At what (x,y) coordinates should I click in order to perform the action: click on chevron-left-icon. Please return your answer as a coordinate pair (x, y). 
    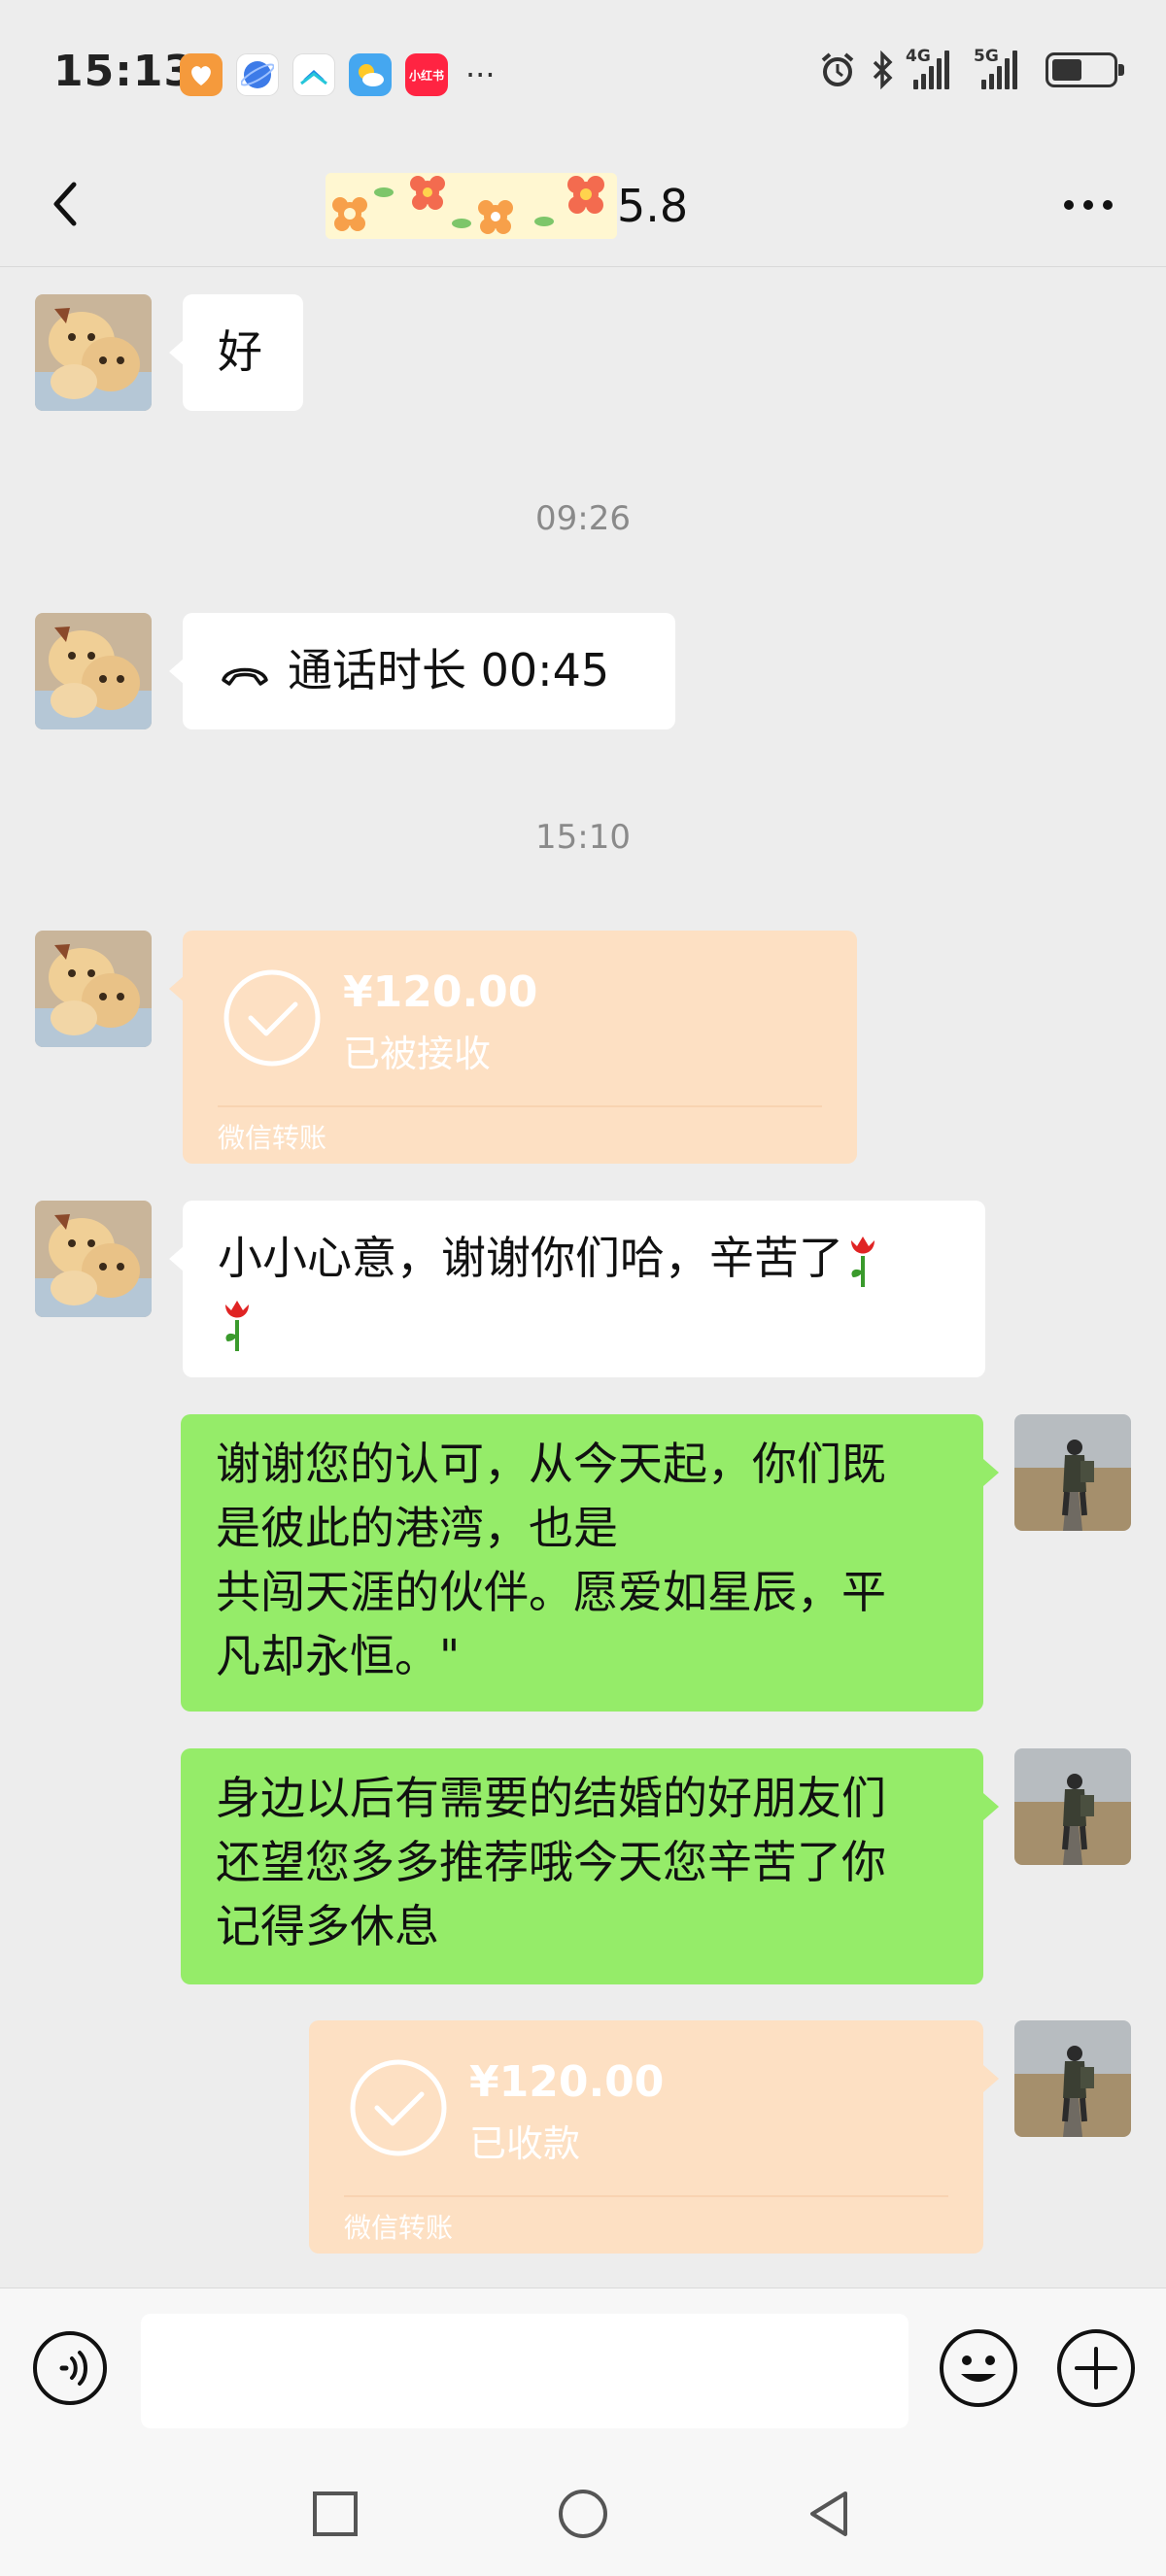
    Looking at the image, I should click on (65, 204).